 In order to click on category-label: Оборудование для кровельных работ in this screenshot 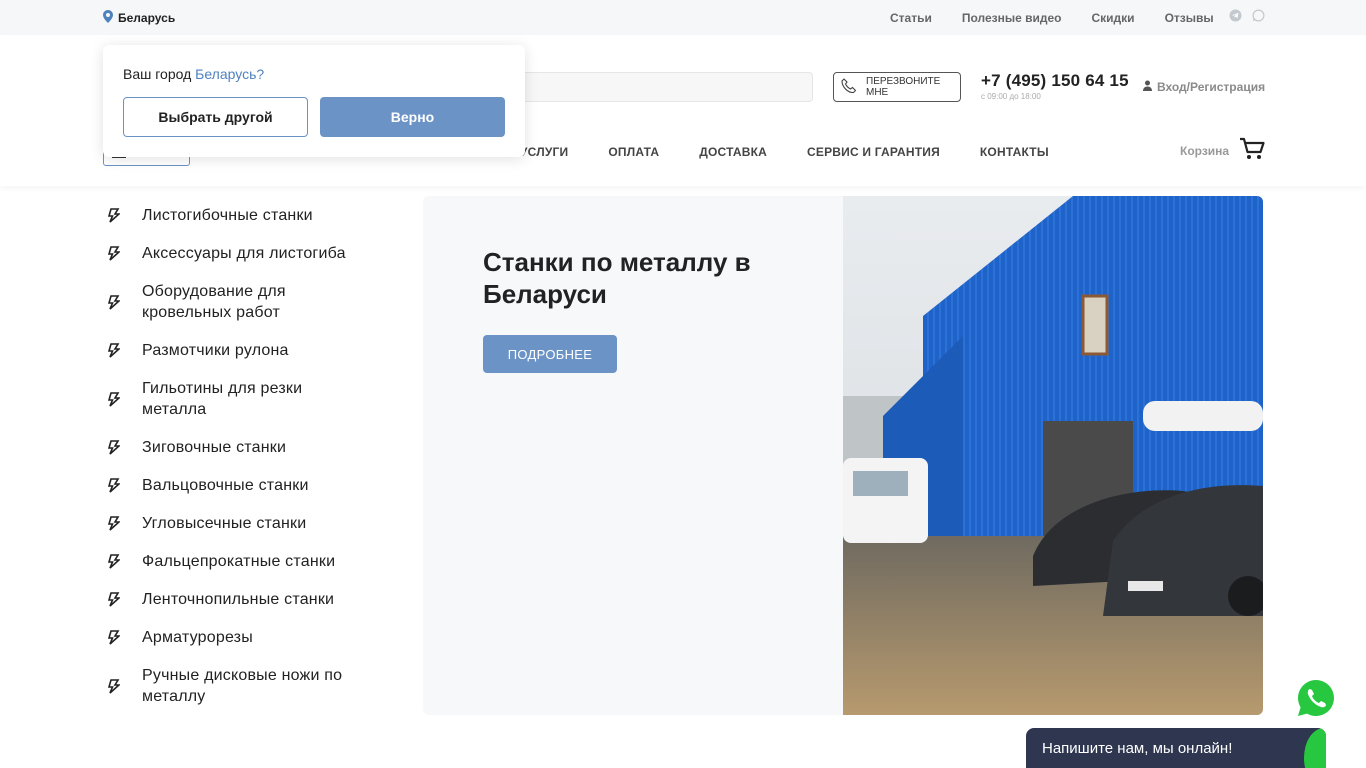, I will do `click(214, 302)`.